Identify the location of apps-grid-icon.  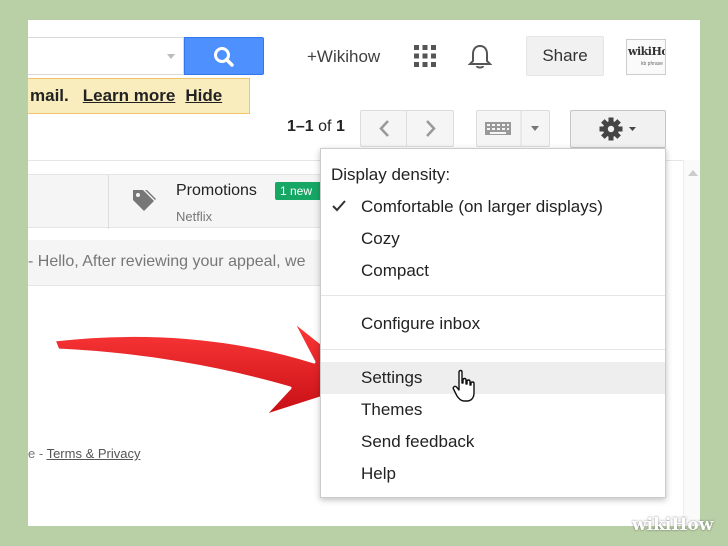
(425, 56).